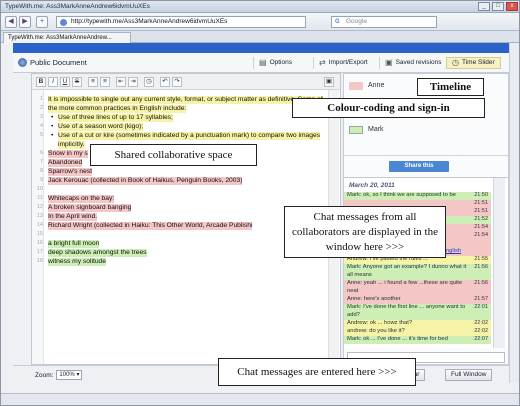 Image resolution: width=520 pixels, height=406 pixels. I want to click on chat-date: March 20, 2011, so click(372, 185).